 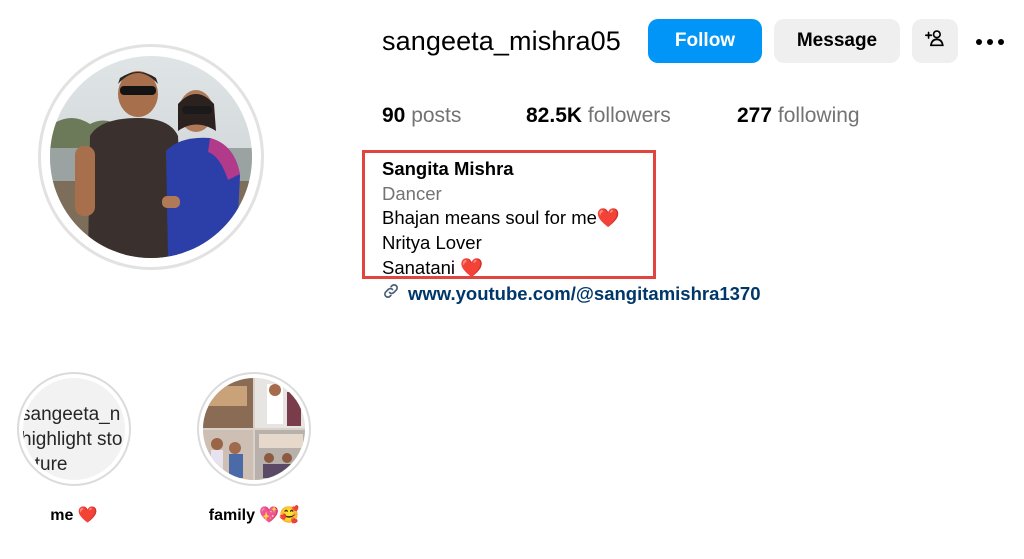 I want to click on posts-stat: 90 posts, so click(x=421, y=116).